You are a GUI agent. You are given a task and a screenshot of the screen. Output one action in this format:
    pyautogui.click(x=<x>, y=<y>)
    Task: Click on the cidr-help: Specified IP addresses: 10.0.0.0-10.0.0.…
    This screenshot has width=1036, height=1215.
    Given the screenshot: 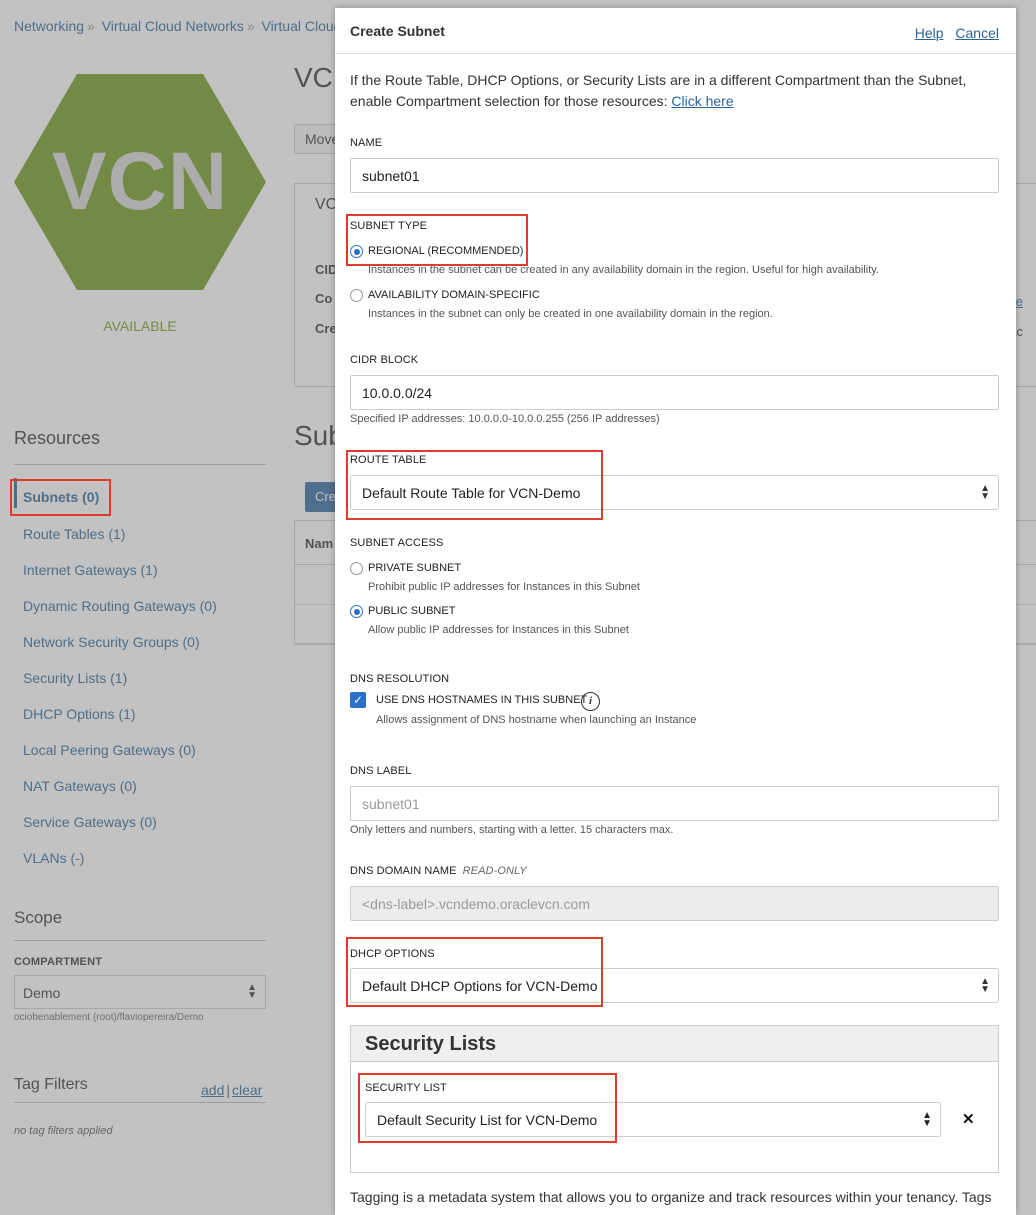 What is the action you would take?
    pyautogui.click(x=505, y=419)
    